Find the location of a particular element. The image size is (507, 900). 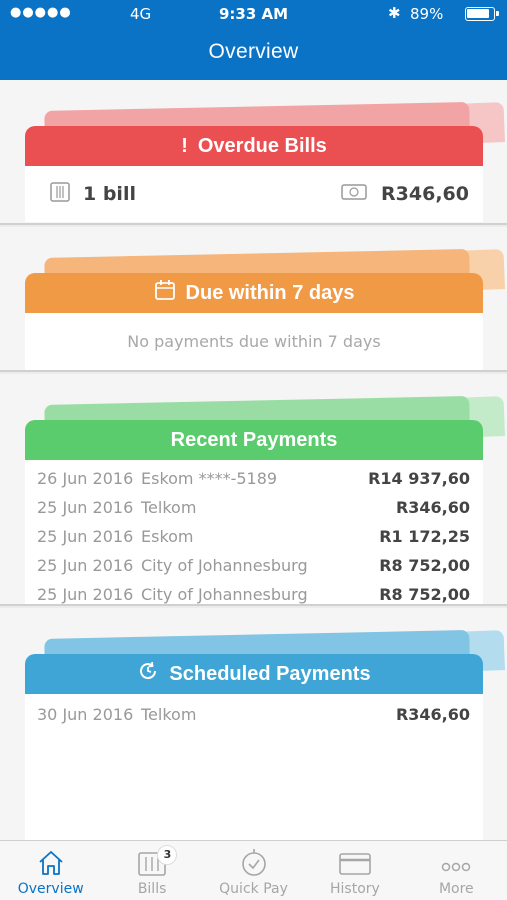

status-bar: ●●●●● 4G 9:33 AM ✱ 89% is located at coordinates (253, 14).